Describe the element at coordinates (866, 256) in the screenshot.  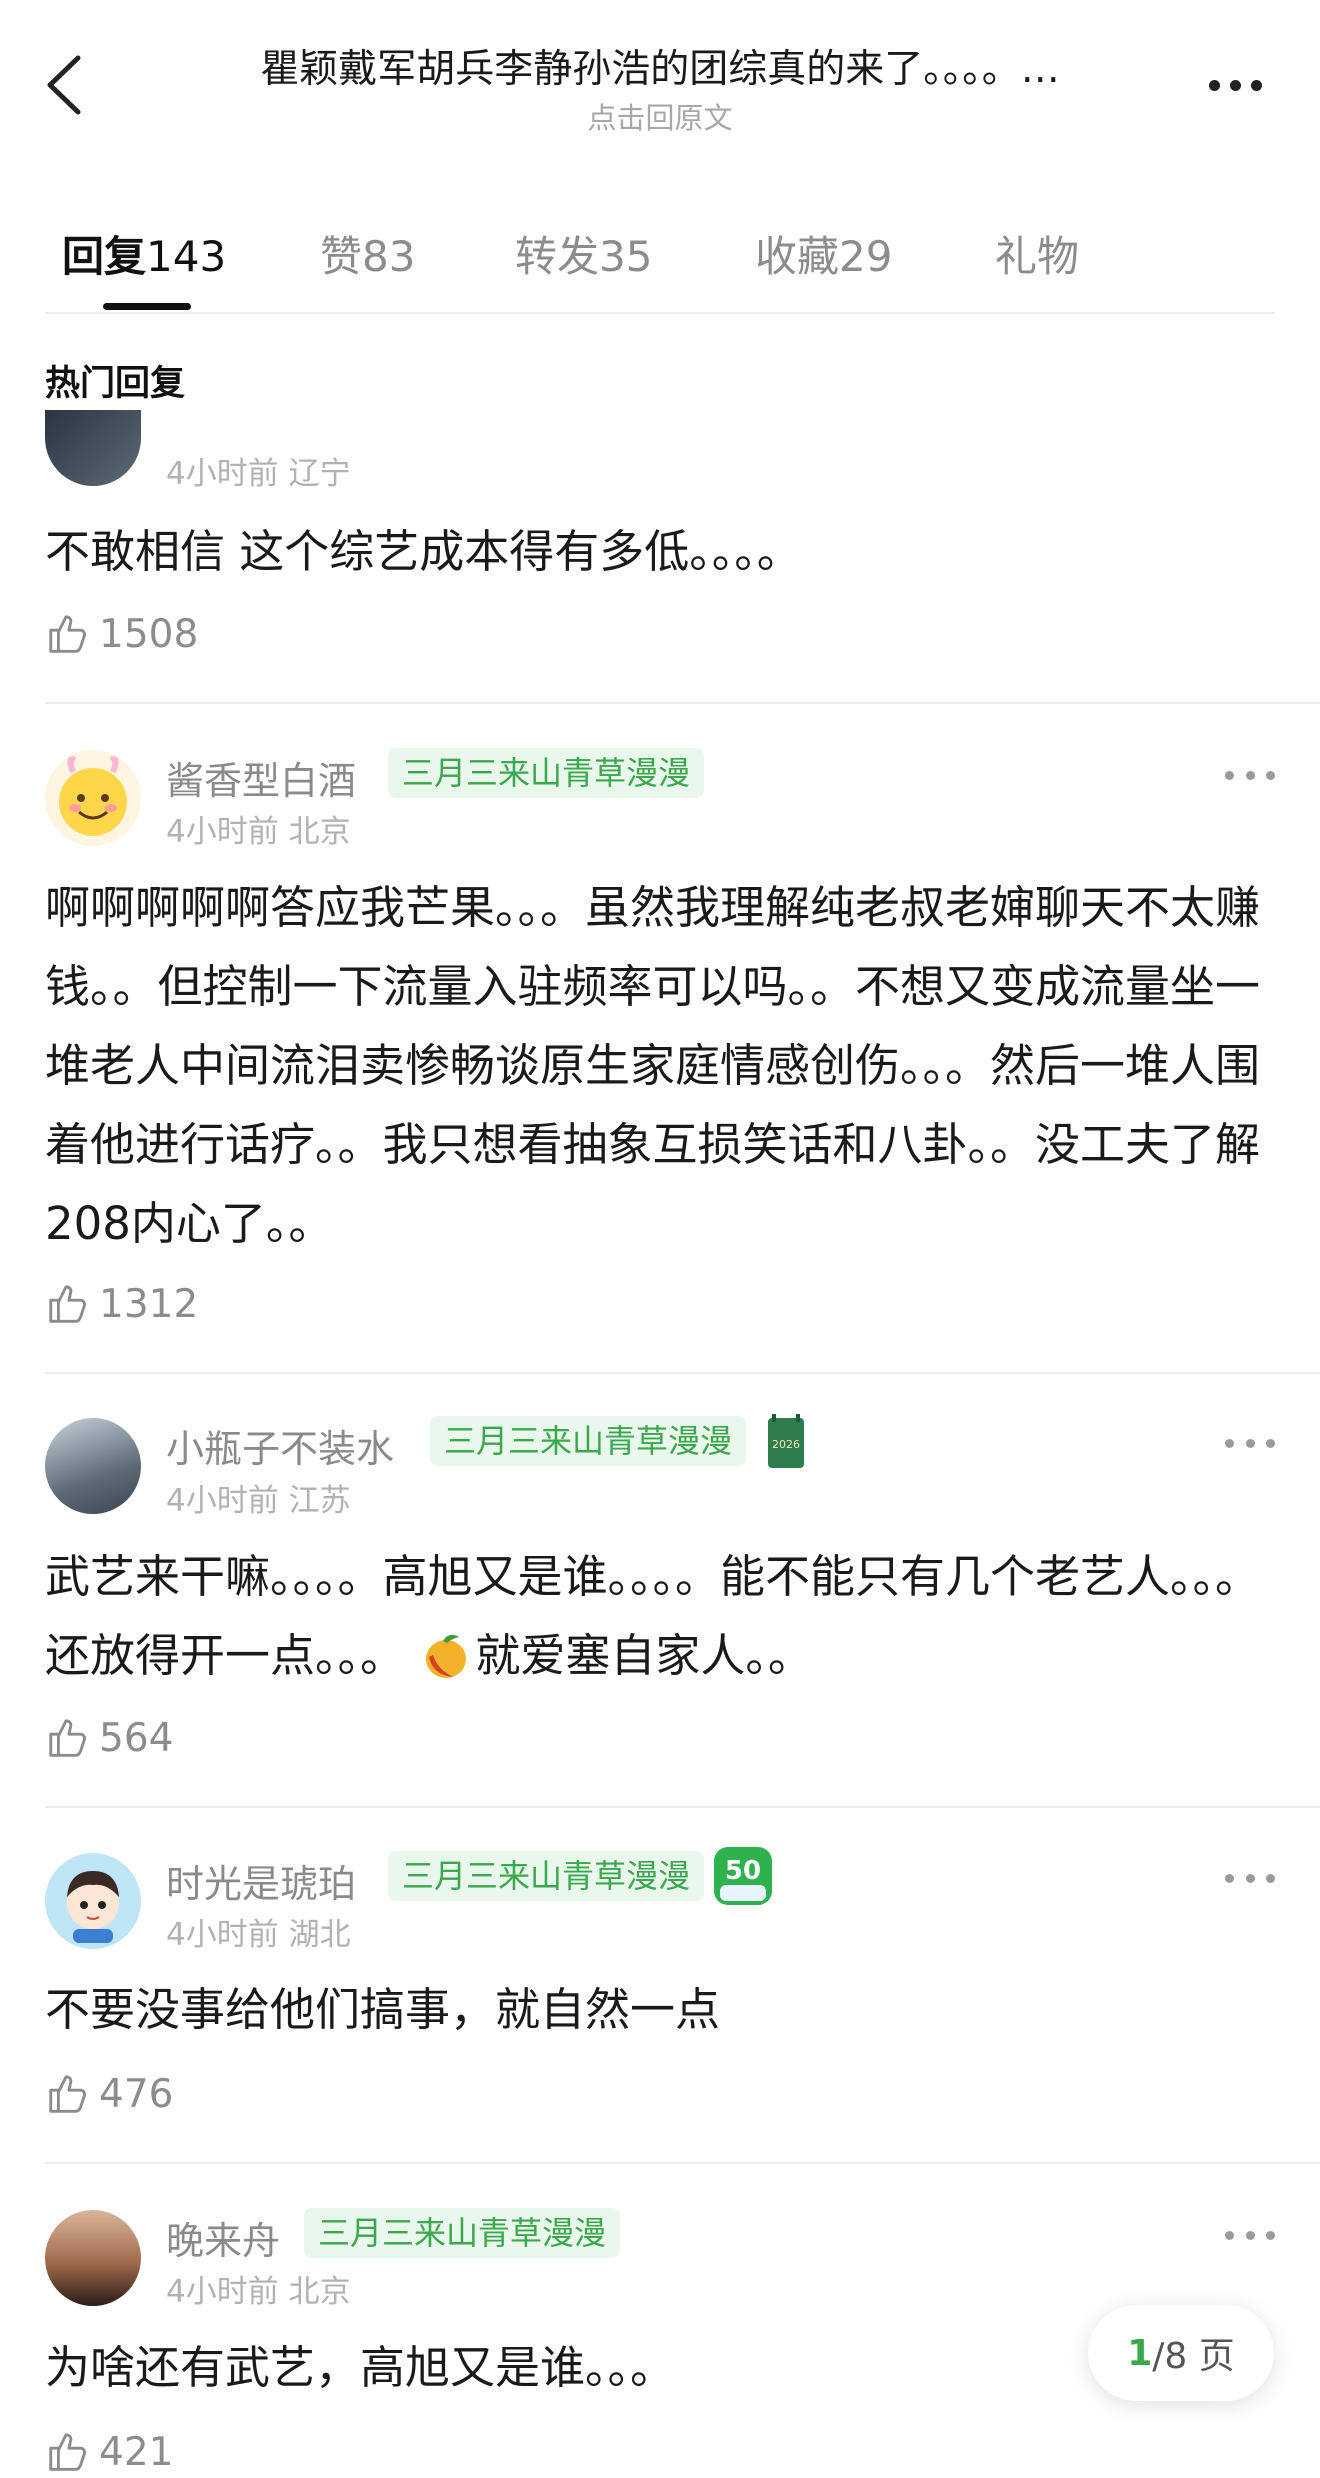
I see `tab-favorites-count: 29` at that location.